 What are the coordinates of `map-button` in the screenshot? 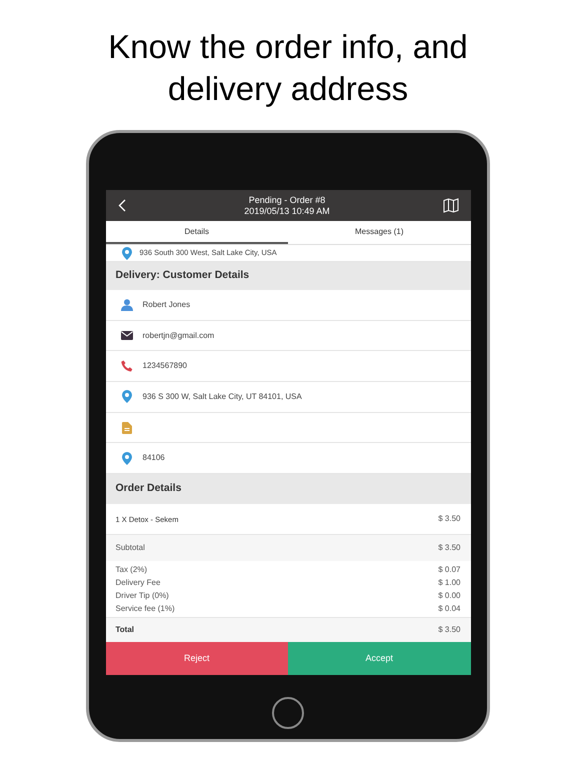 It's located at (450, 205).